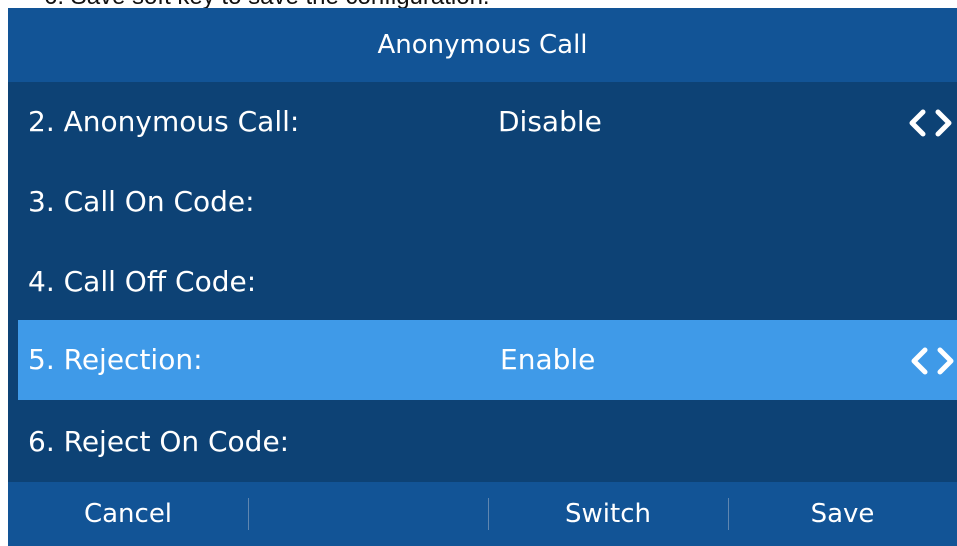  I want to click on title-bar: Anonymous Call, so click(482, 45).